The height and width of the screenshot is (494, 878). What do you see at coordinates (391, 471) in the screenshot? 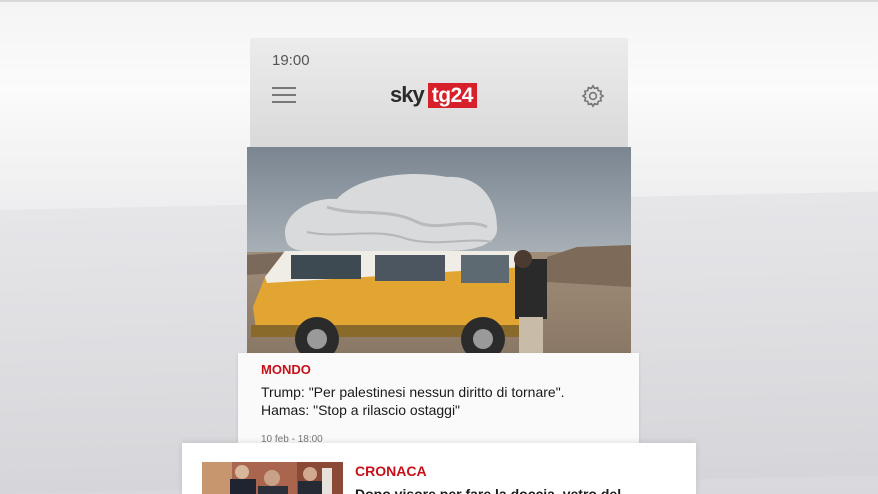
I see `article-category: CRONACA` at bounding box center [391, 471].